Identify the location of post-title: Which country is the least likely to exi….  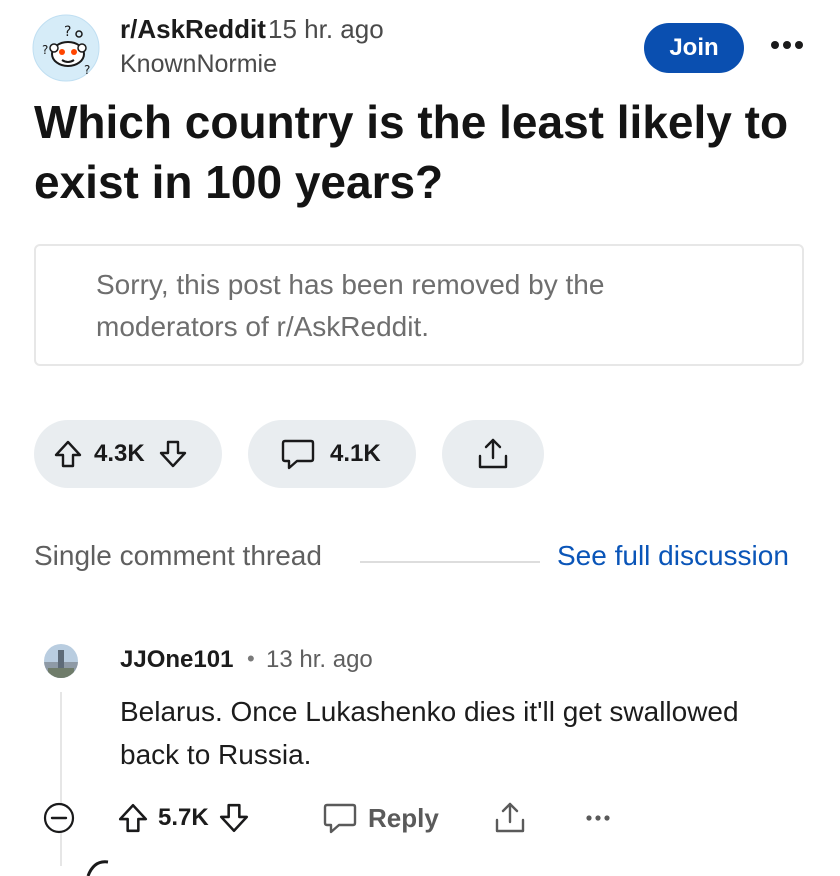
(411, 152).